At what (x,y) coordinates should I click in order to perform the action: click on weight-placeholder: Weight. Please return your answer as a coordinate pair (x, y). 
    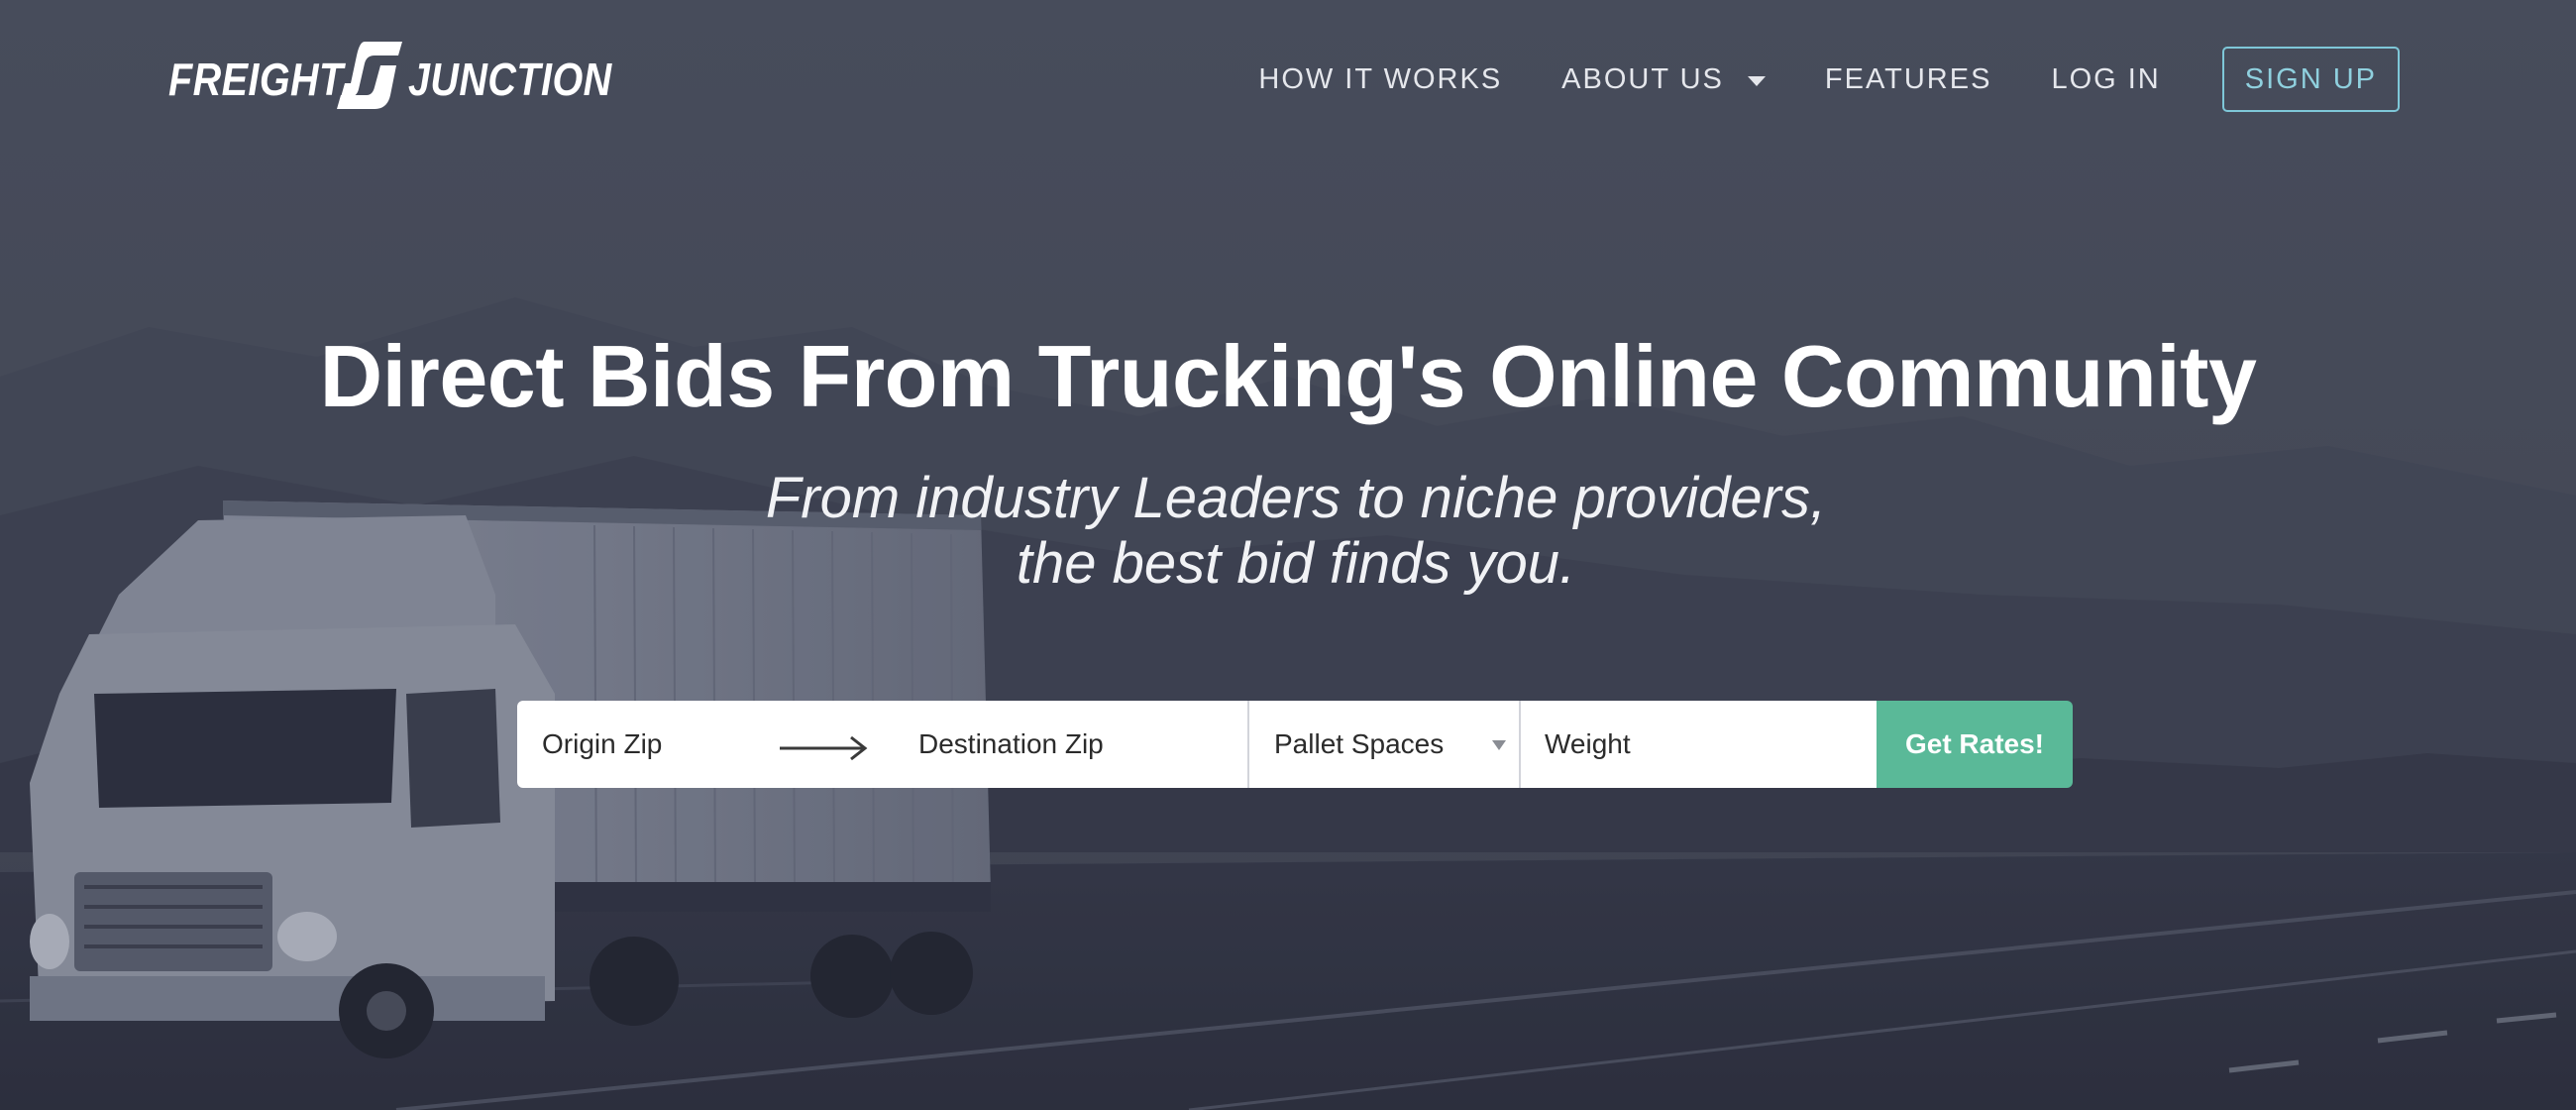
    Looking at the image, I should click on (1588, 743).